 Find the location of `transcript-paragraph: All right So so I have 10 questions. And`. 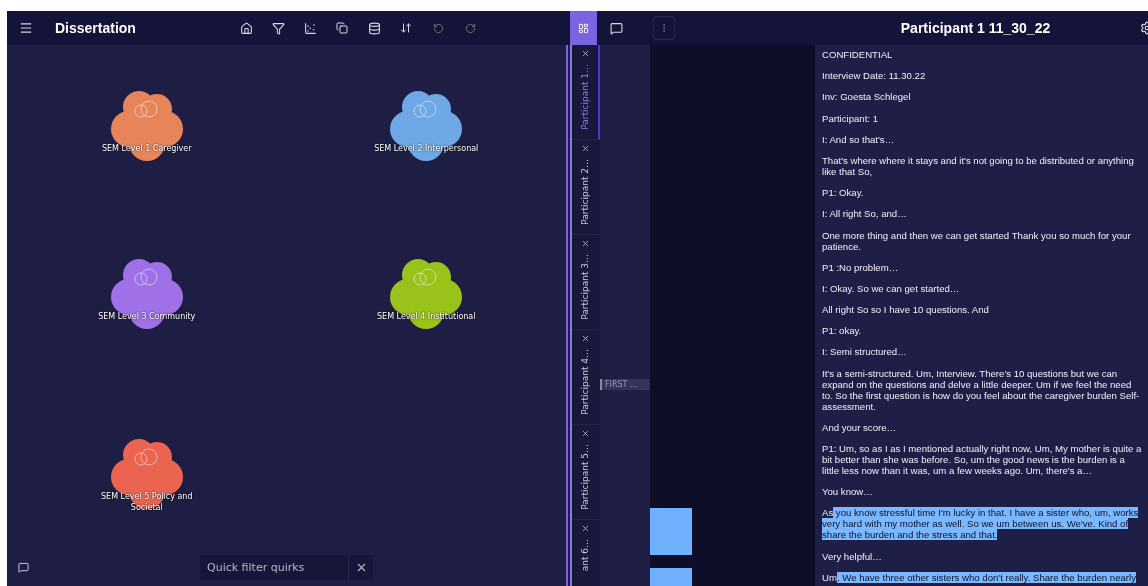

transcript-paragraph: All right So so I have 10 questions. And is located at coordinates (906, 310).